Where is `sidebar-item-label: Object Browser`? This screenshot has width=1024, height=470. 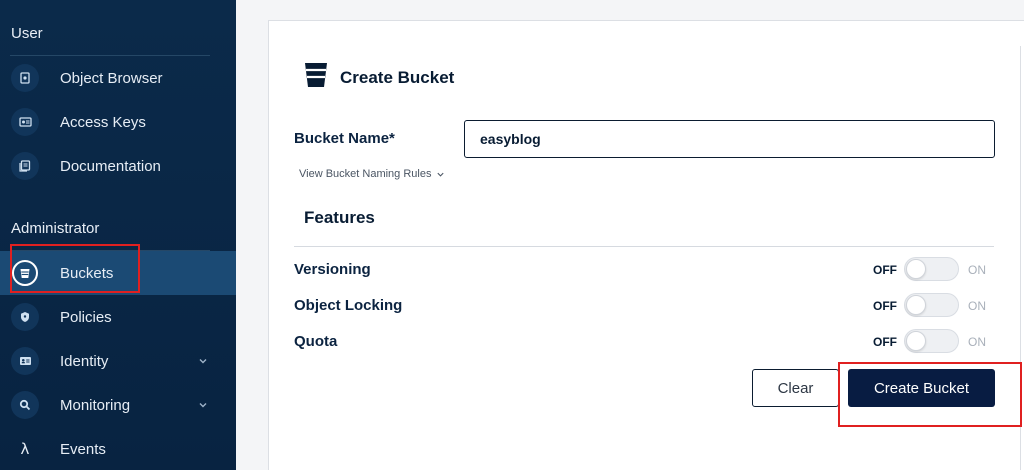
sidebar-item-label: Object Browser is located at coordinates (111, 78).